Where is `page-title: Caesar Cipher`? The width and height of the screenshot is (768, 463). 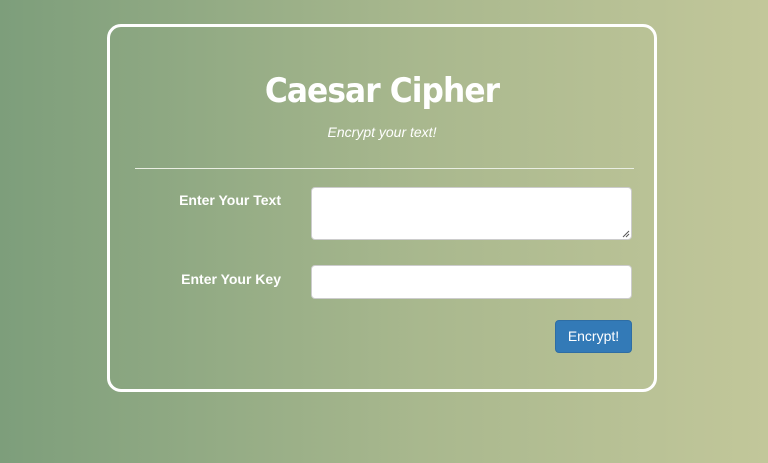 page-title: Caesar Cipher is located at coordinates (382, 91).